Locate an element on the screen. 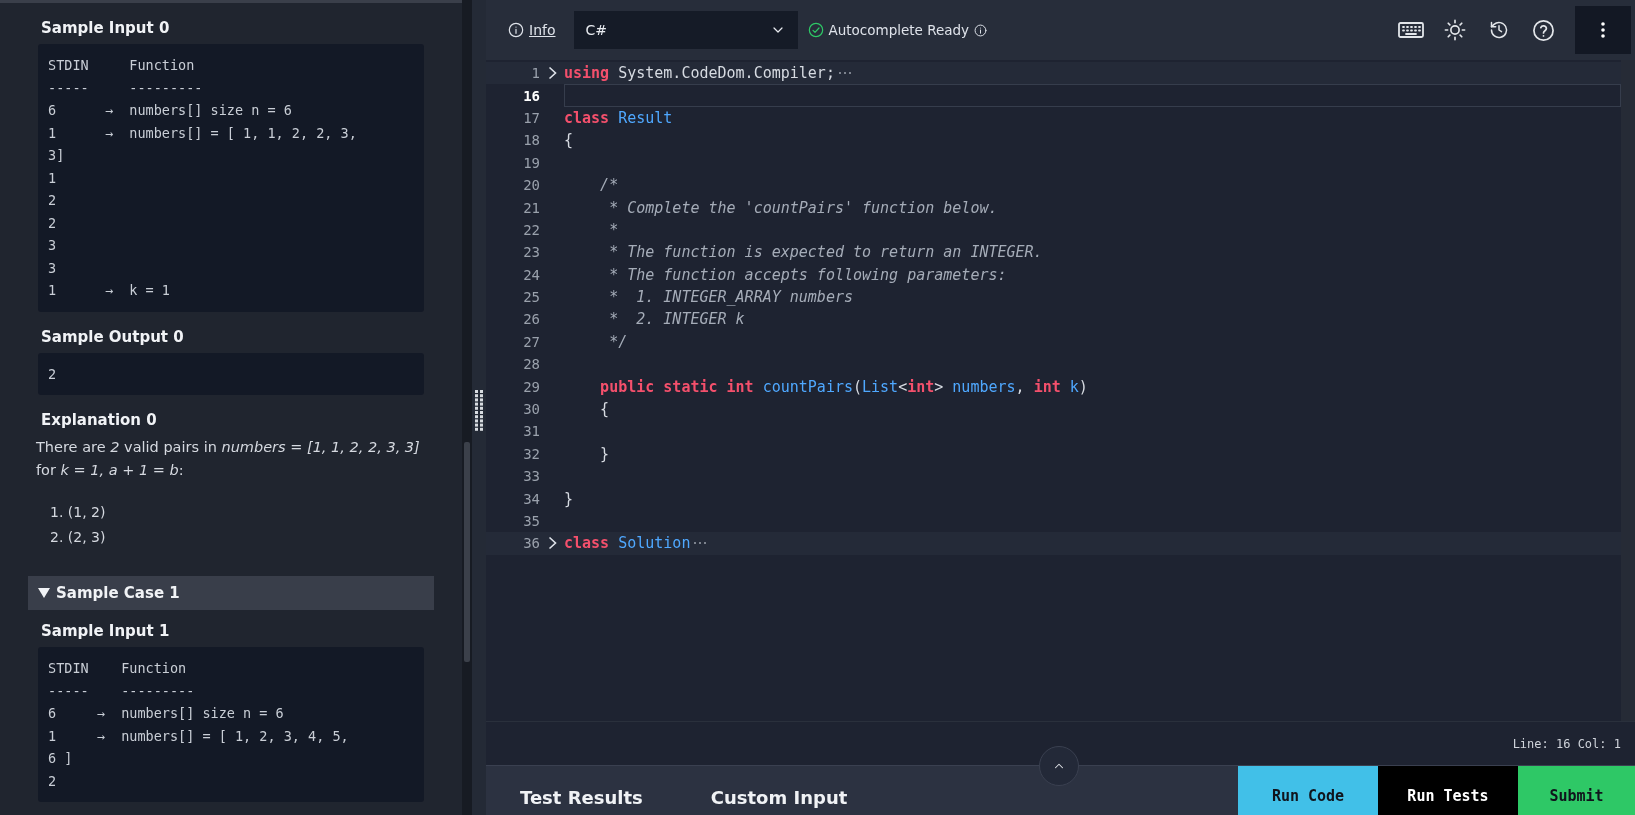 The width and height of the screenshot is (1635, 815). language-select: C# is located at coordinates (685, 30).